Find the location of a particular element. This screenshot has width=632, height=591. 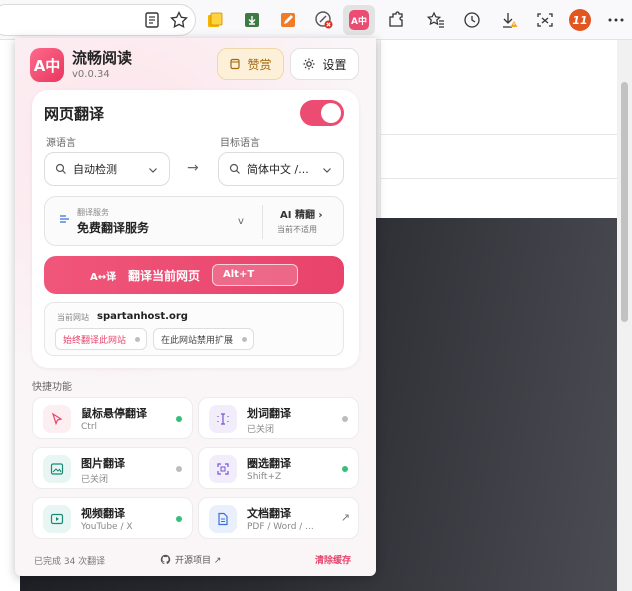

clear-cache-button: 清除缓存 is located at coordinates (333, 559).